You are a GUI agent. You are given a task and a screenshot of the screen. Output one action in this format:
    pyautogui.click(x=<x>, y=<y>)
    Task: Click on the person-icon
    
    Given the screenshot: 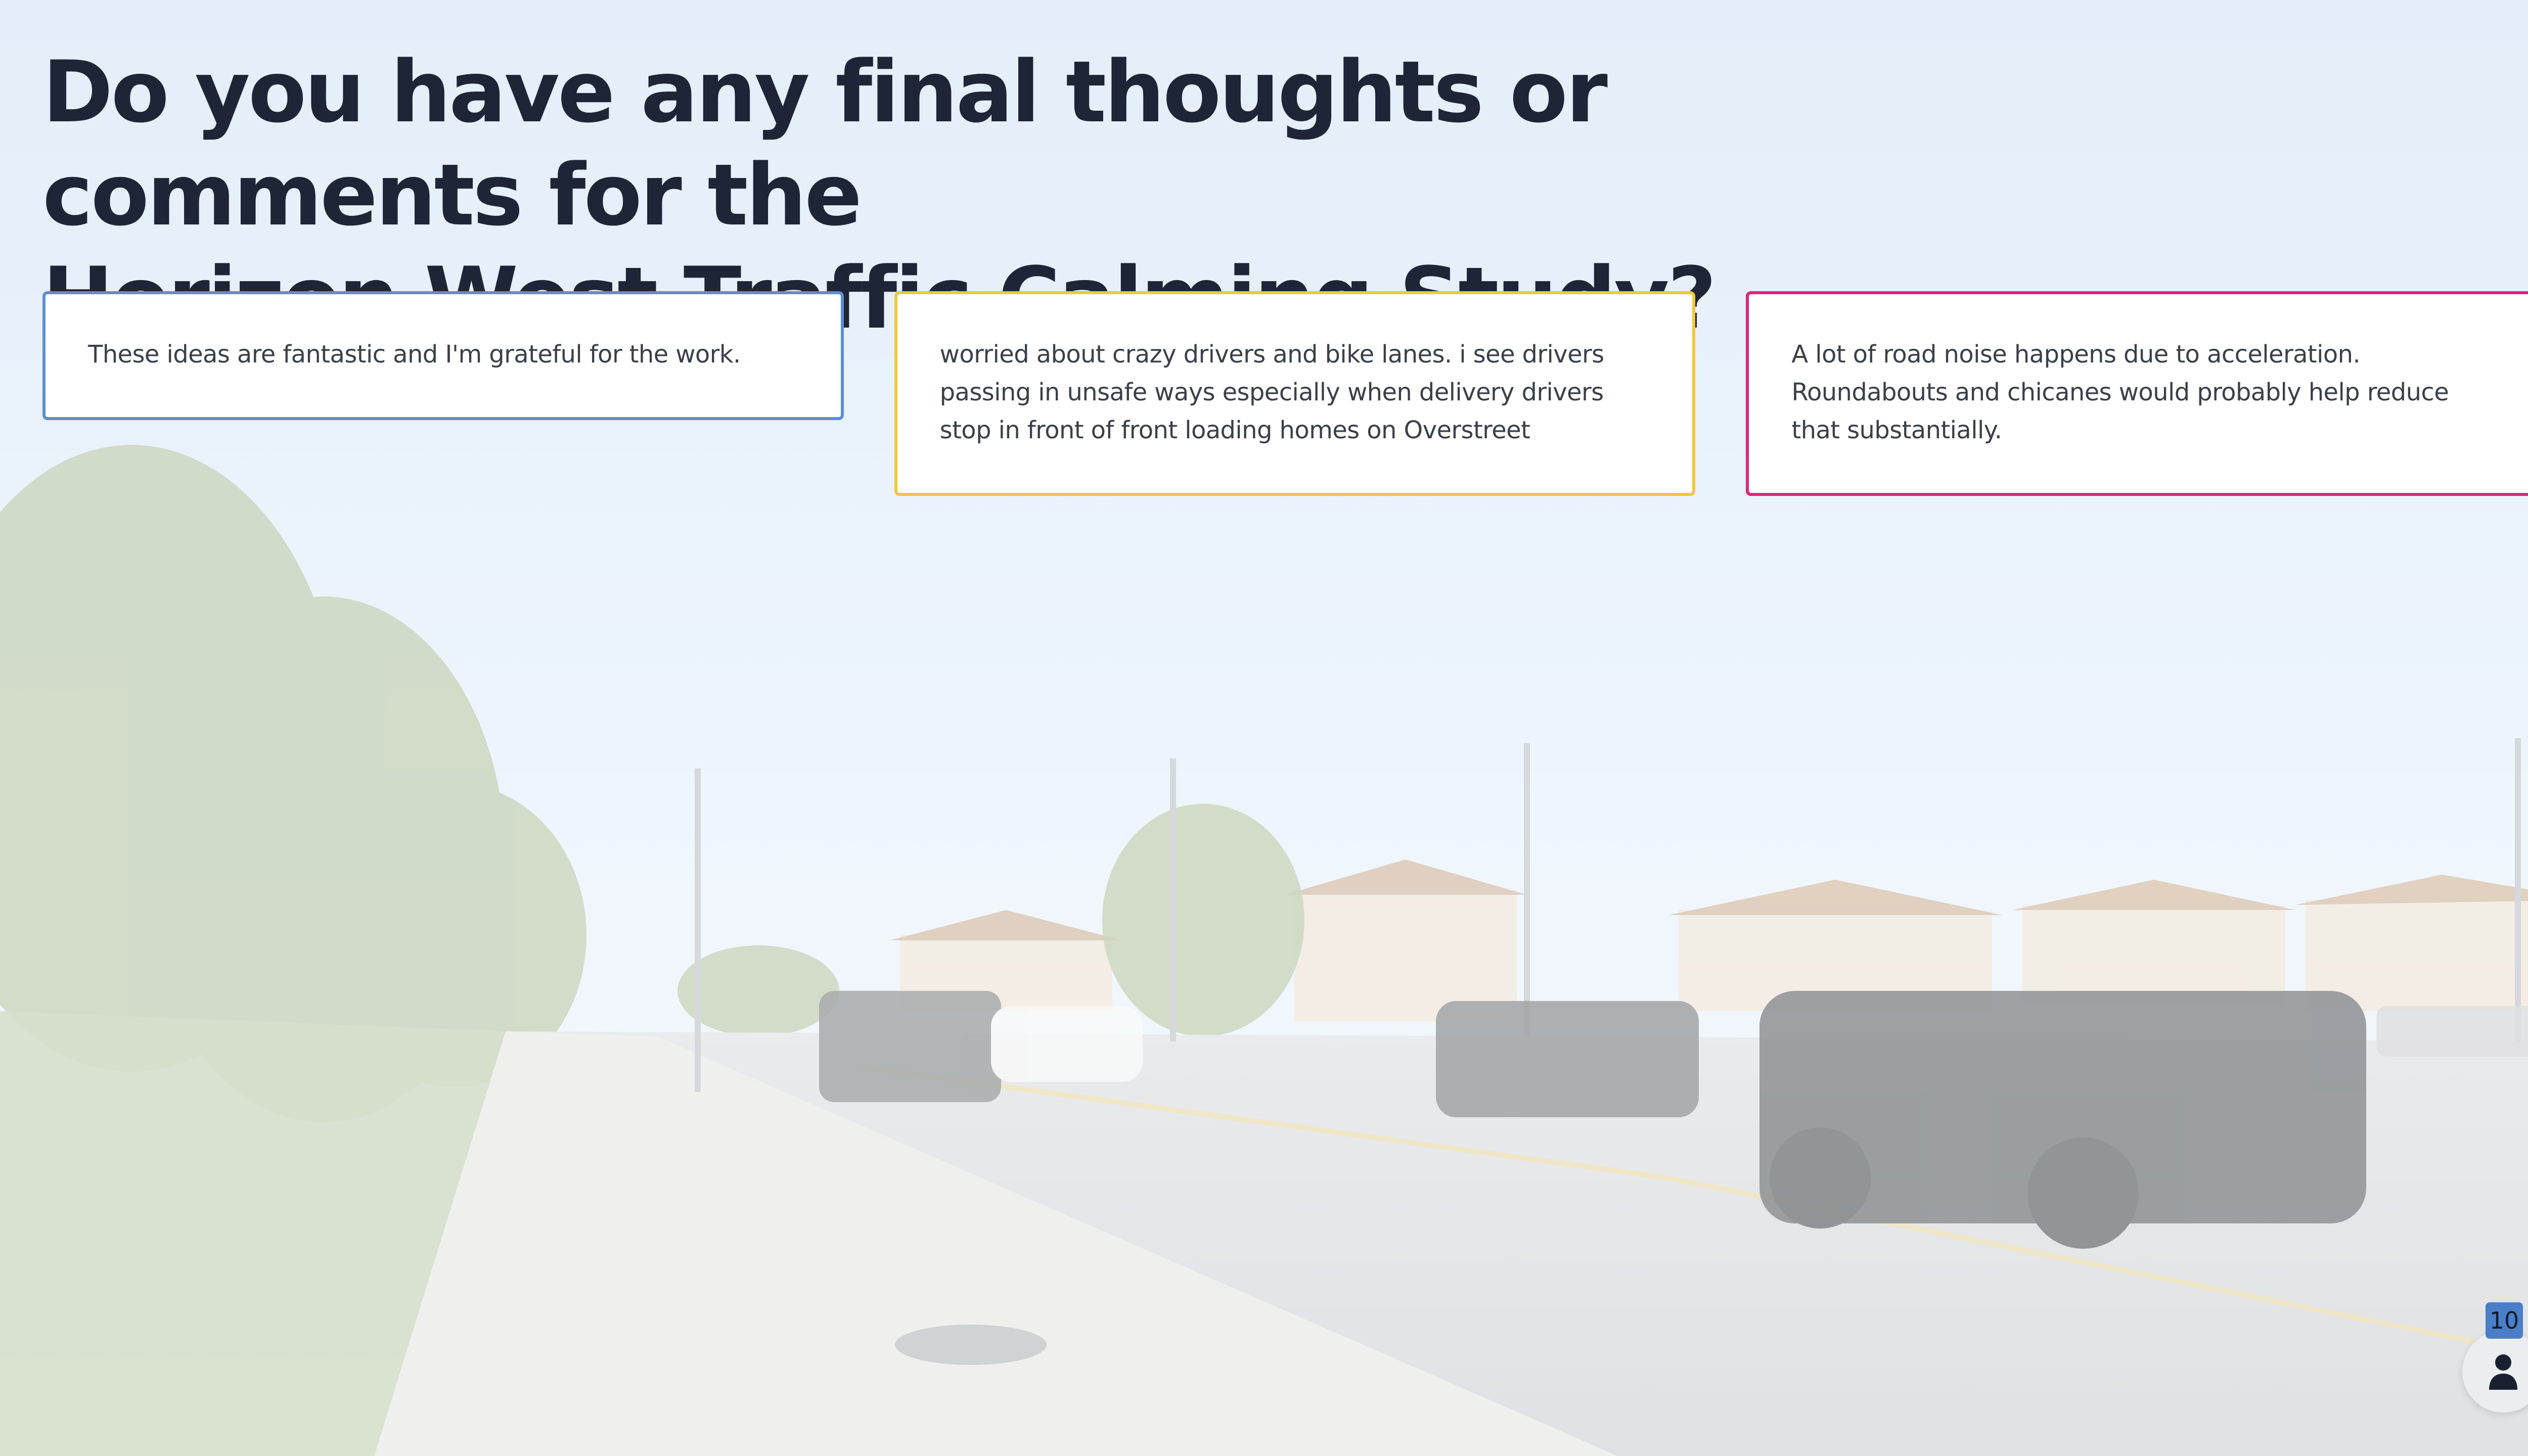 What is the action you would take?
    pyautogui.click(x=2503, y=1372)
    